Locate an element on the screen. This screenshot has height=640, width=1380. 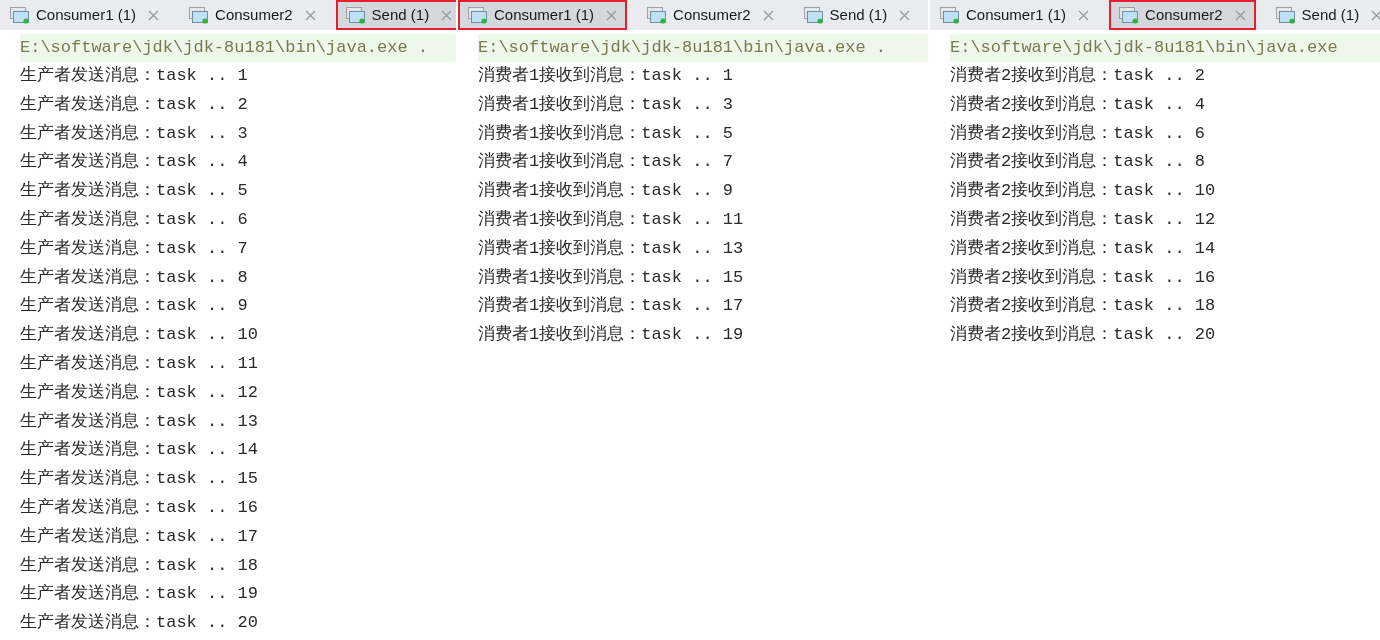
console-line: 消费者2接收到消息：task .. 4 is located at coordinates (1078, 104).